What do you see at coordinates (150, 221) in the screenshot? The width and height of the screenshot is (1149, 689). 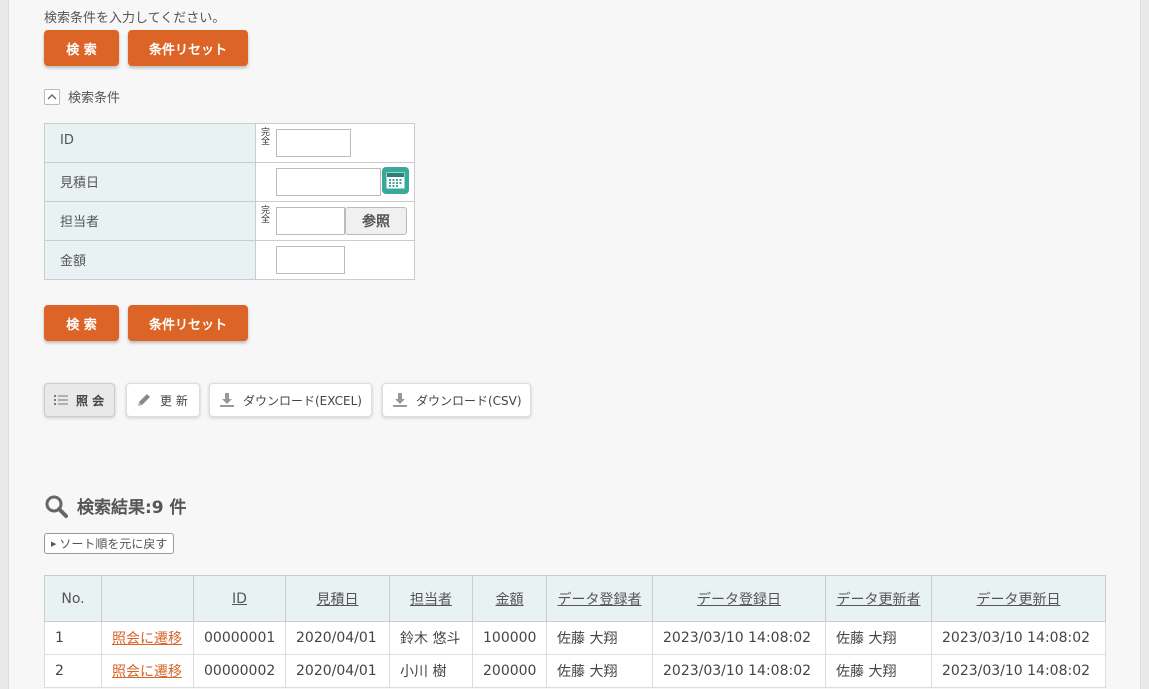 I see `person-label: 担当者` at bounding box center [150, 221].